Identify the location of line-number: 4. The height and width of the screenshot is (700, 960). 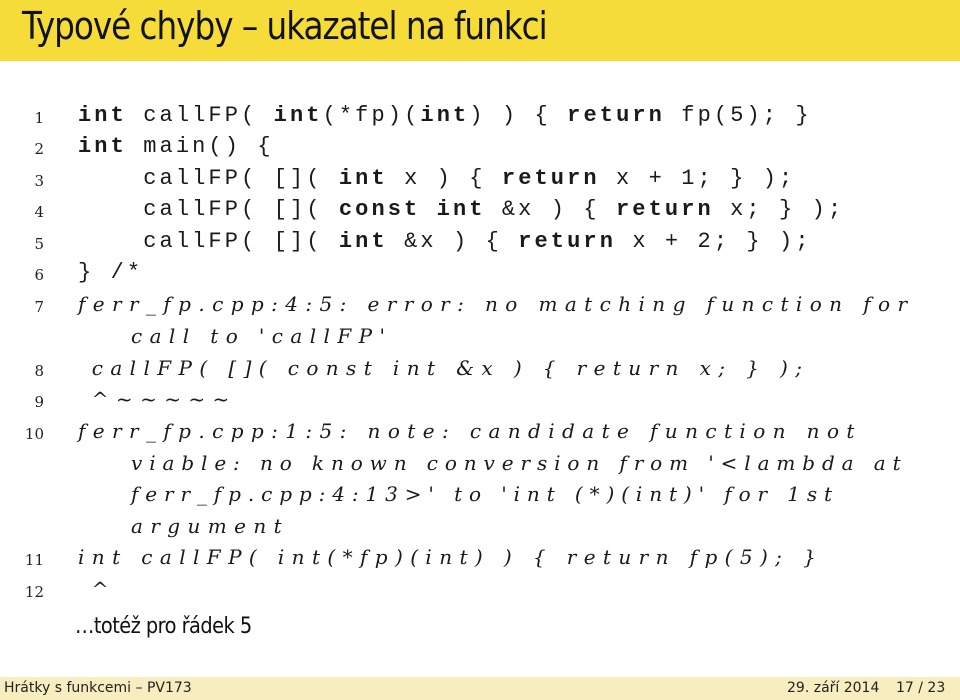
(39, 212).